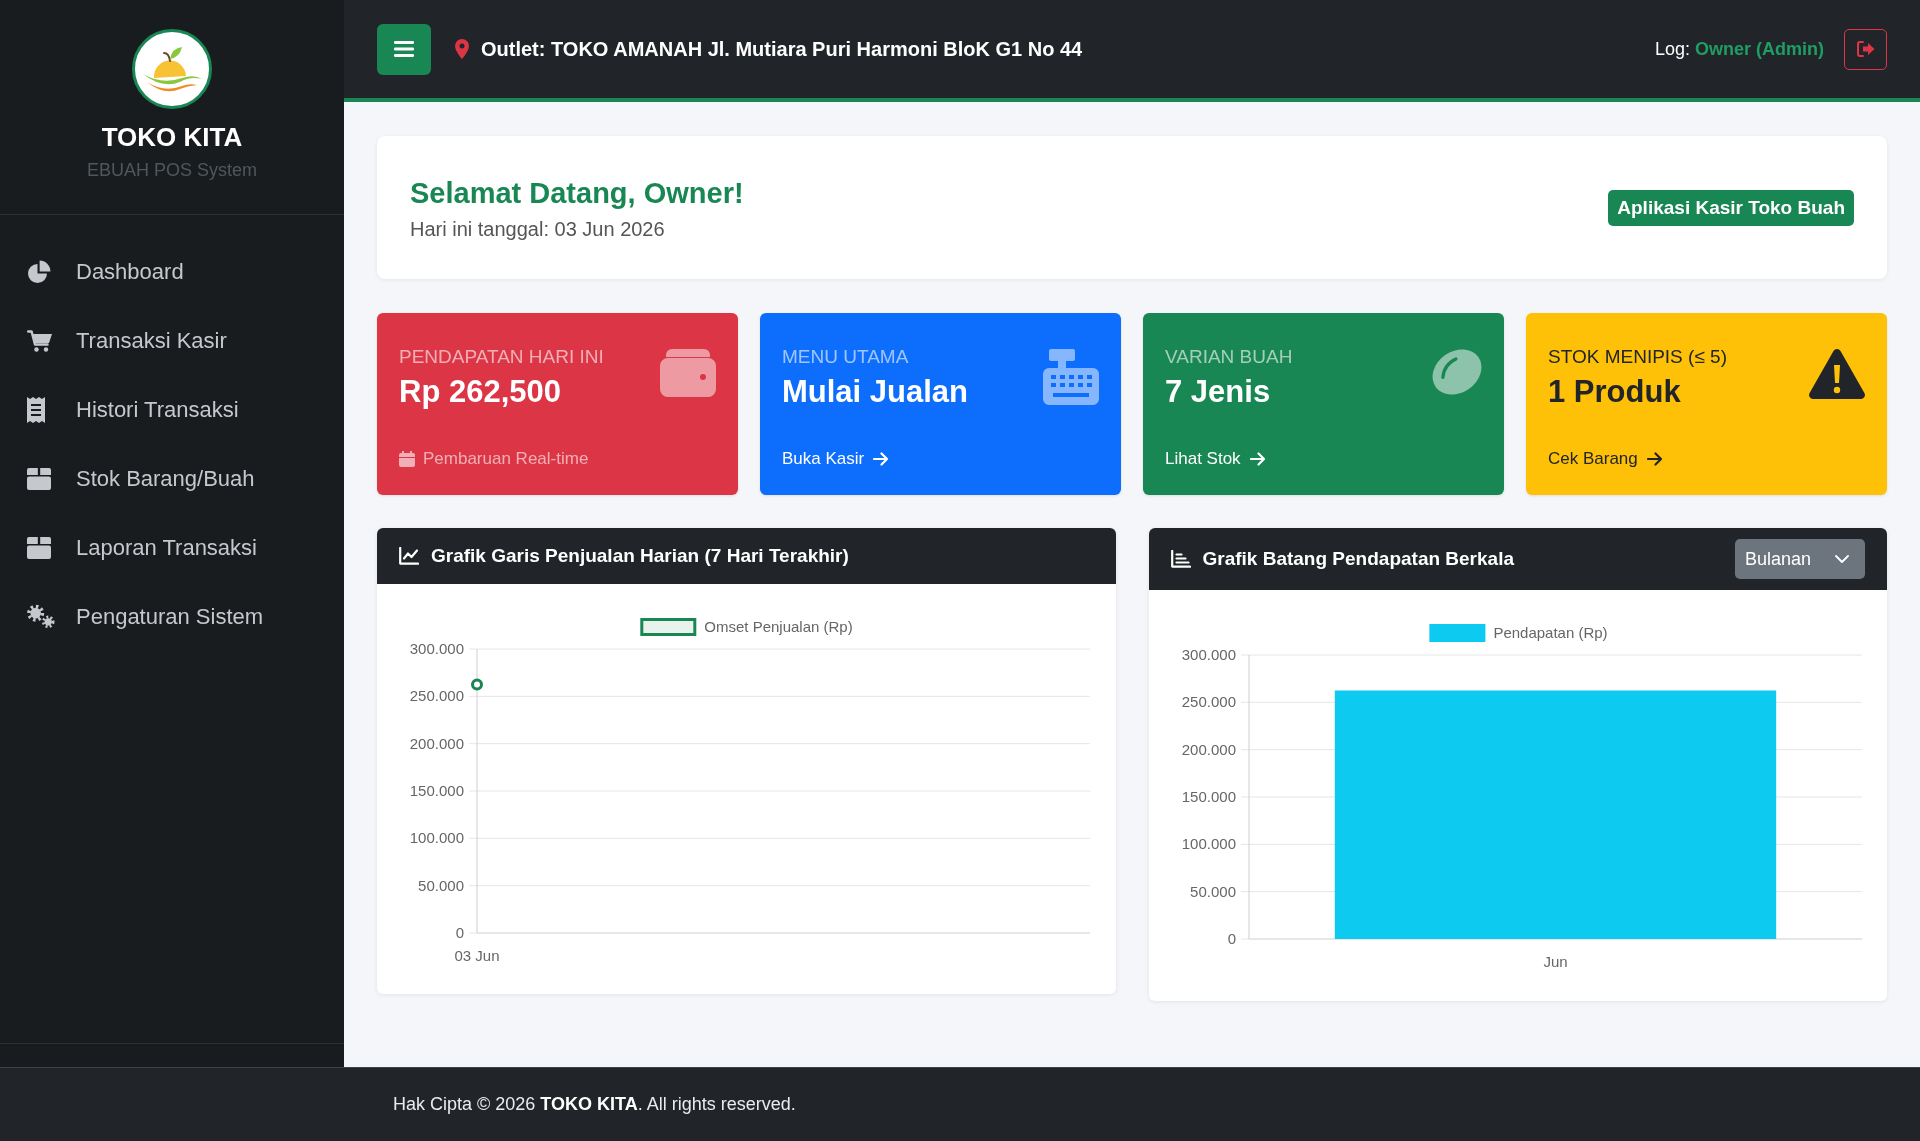  I want to click on logout-button, so click(1865, 49).